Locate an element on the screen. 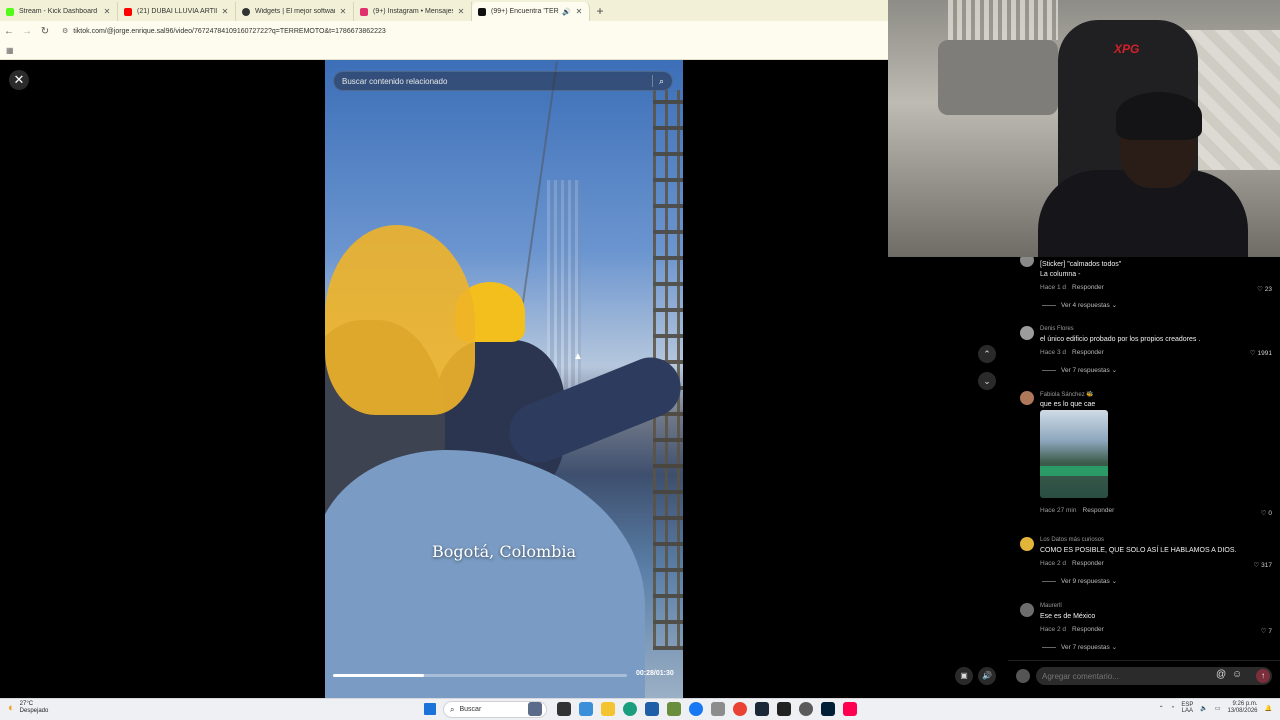  view-replies-button: Ver 9 respuestas ⌄ is located at coordinates (1079, 581).